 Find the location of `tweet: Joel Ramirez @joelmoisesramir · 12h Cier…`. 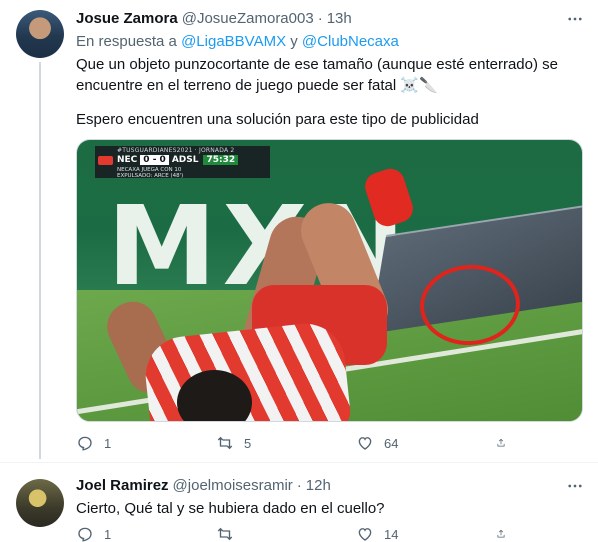

tweet: Joel Ramirez @joelmoisesramir · 12h Cier… is located at coordinates (299, 502).